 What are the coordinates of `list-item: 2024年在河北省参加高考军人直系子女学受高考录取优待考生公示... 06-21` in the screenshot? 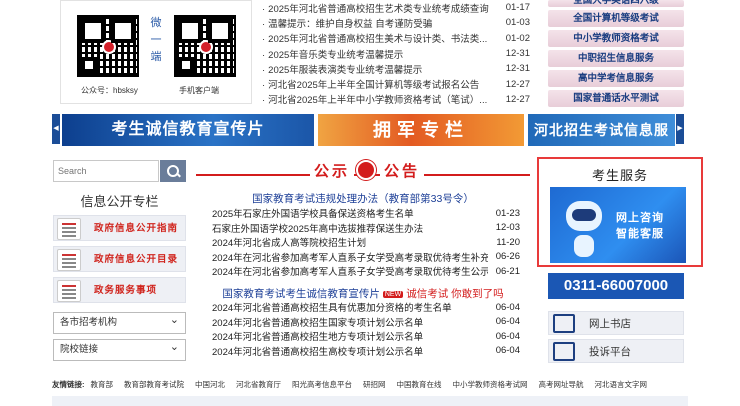 It's located at (366, 271).